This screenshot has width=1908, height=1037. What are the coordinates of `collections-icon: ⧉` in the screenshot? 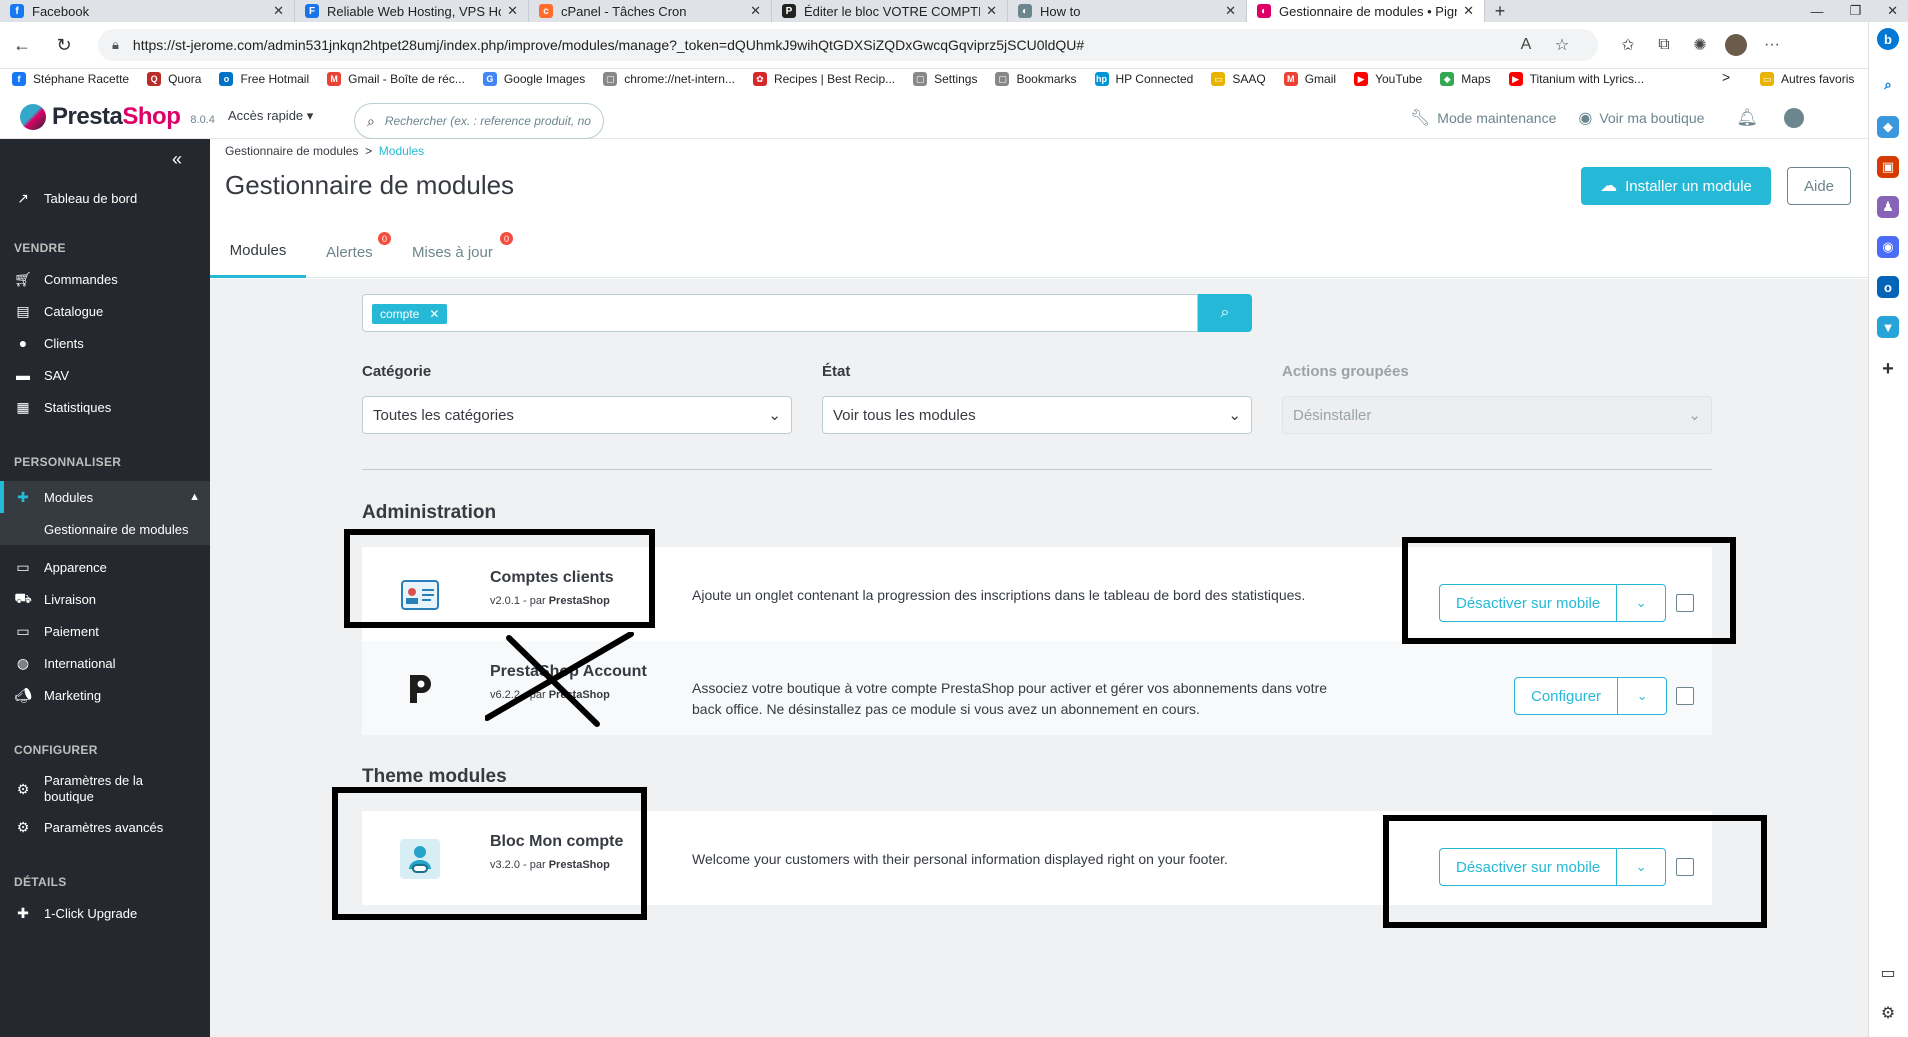 It's located at (1664, 45).